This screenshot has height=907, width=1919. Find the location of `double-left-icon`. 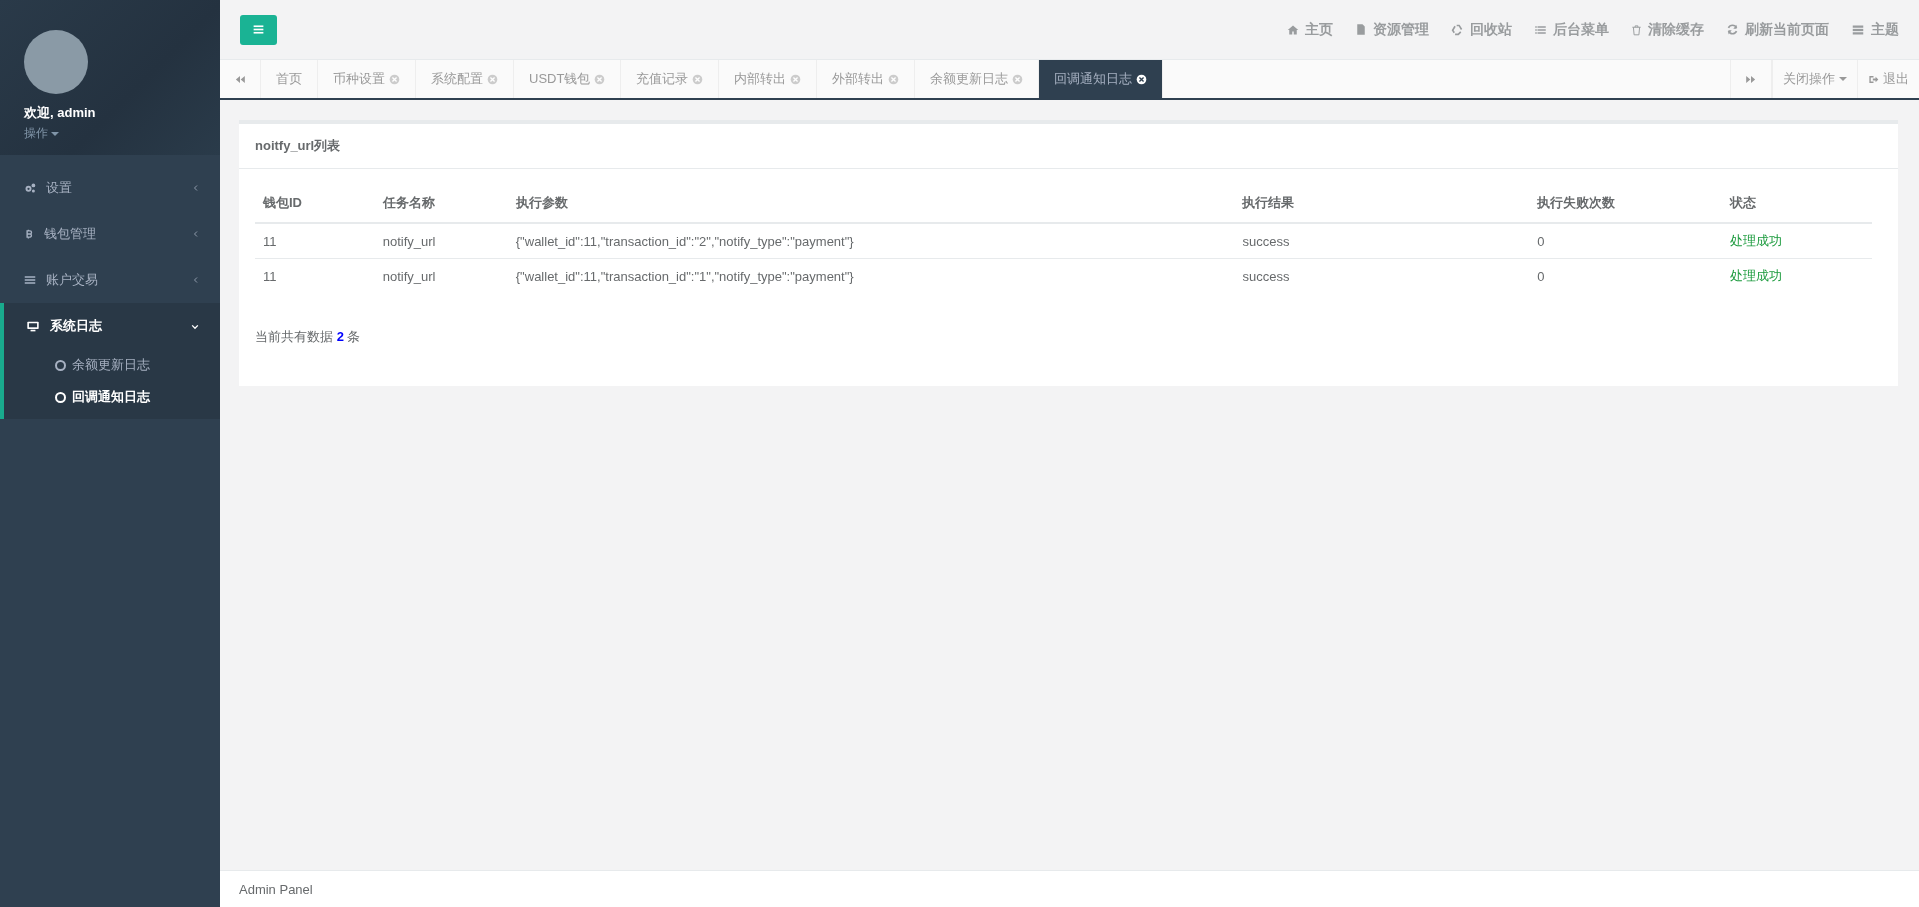

double-left-icon is located at coordinates (240, 79).